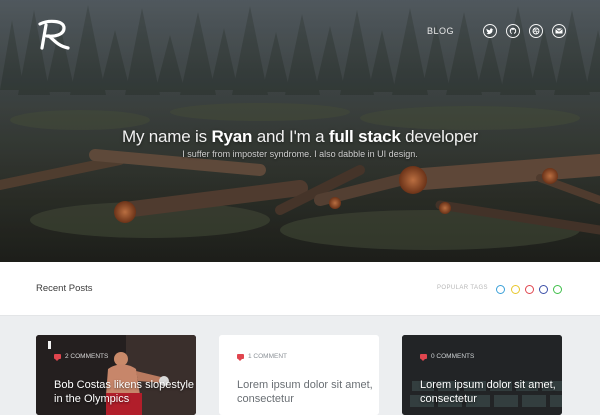 The width and height of the screenshot is (600, 415). What do you see at coordinates (364, 136) in the screenshot?
I see `headline-role: full stack` at bounding box center [364, 136].